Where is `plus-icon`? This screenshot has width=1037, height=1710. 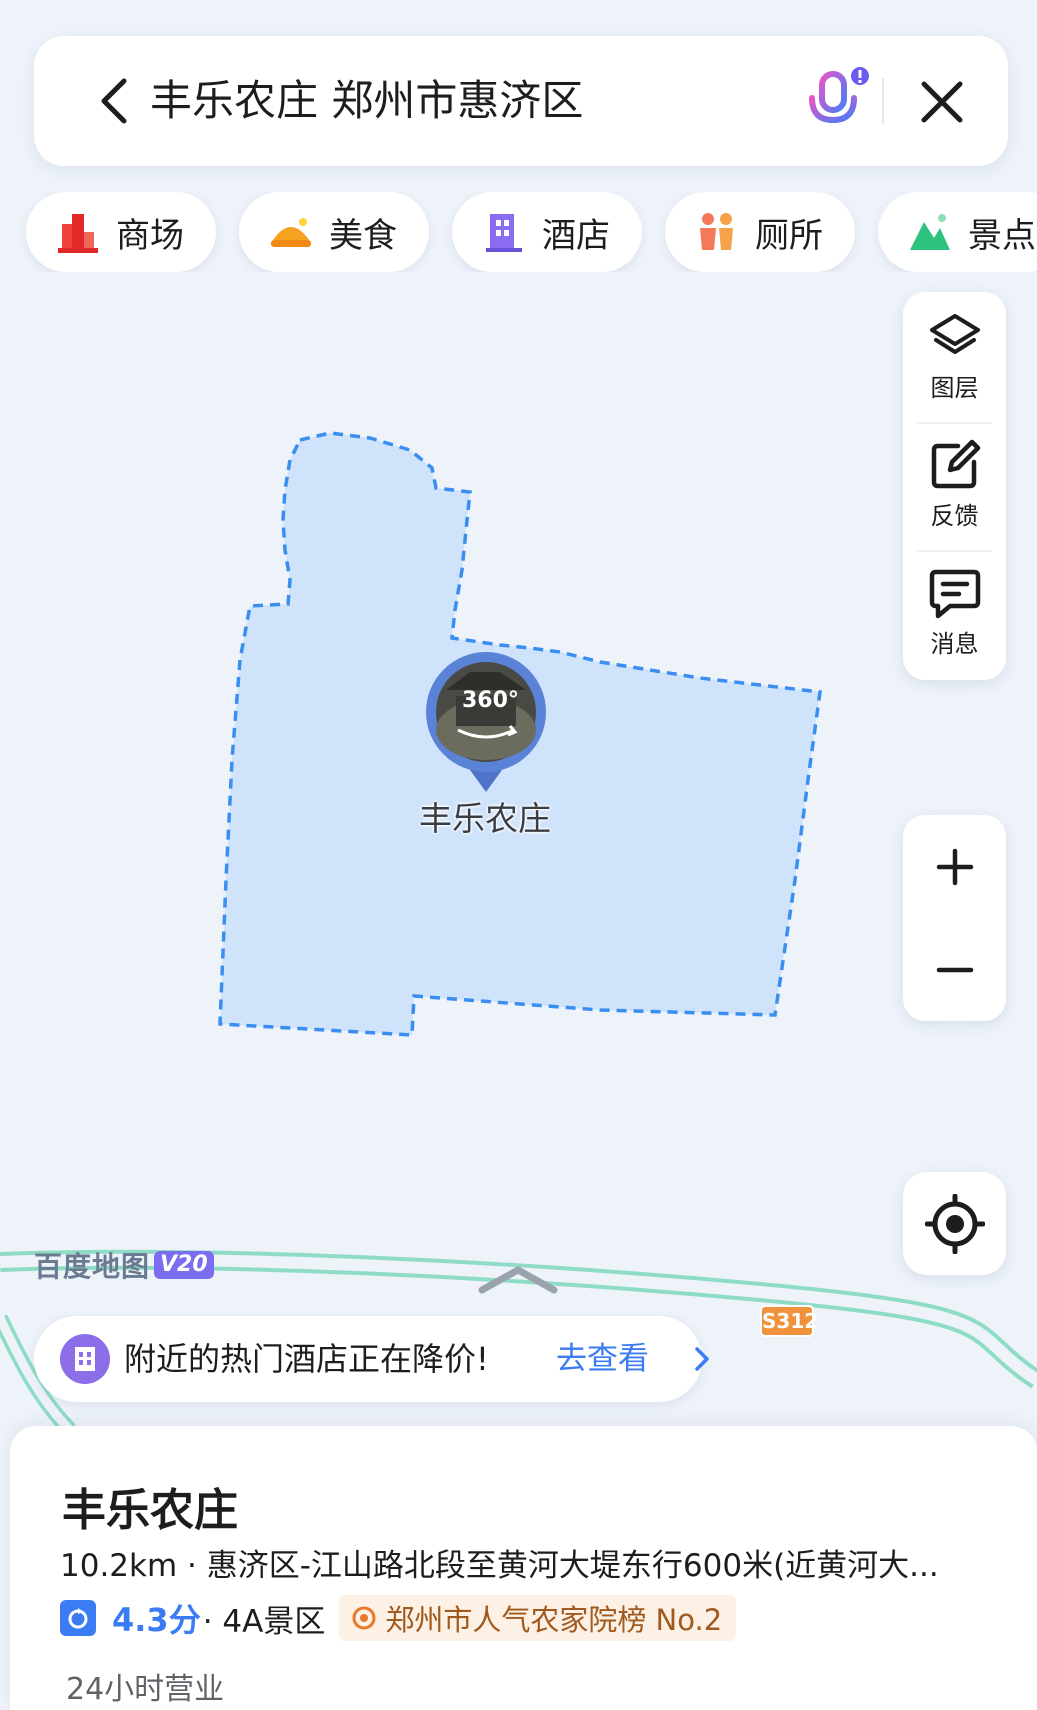 plus-icon is located at coordinates (954, 866).